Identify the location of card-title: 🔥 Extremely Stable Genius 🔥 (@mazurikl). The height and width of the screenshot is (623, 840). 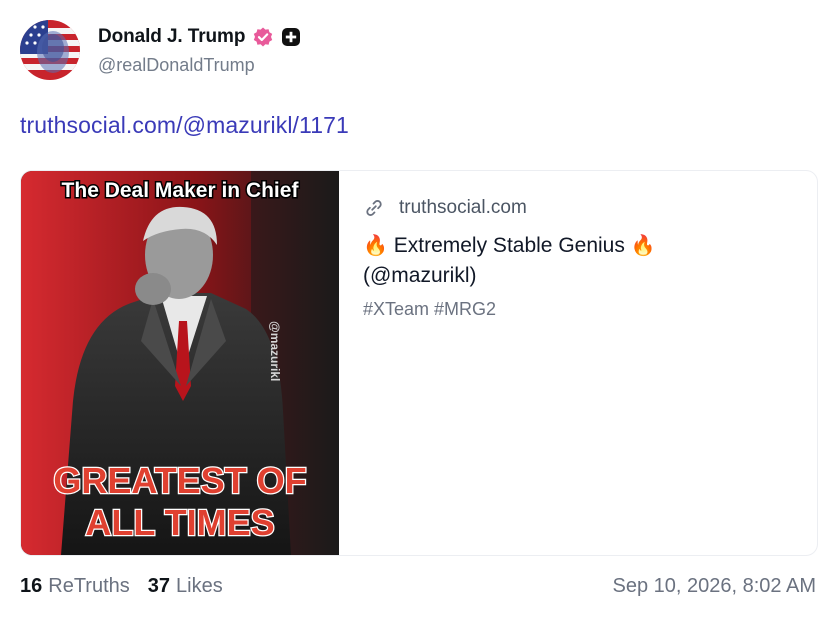
(578, 261).